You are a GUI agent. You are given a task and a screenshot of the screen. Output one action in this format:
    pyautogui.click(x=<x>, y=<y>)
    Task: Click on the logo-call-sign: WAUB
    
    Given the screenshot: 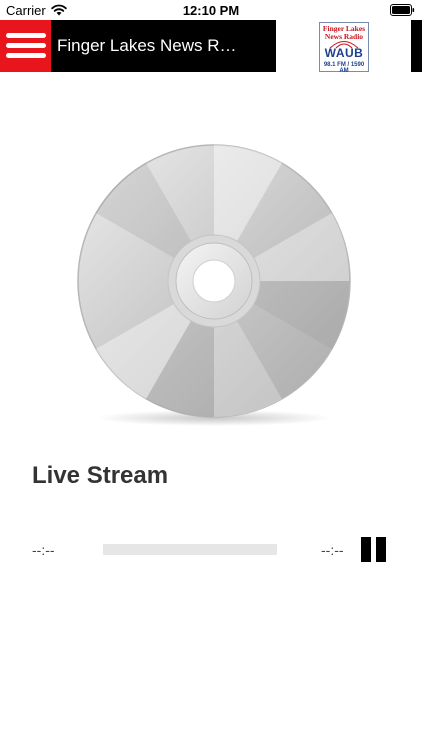 What is the action you would take?
    pyautogui.click(x=344, y=53)
    